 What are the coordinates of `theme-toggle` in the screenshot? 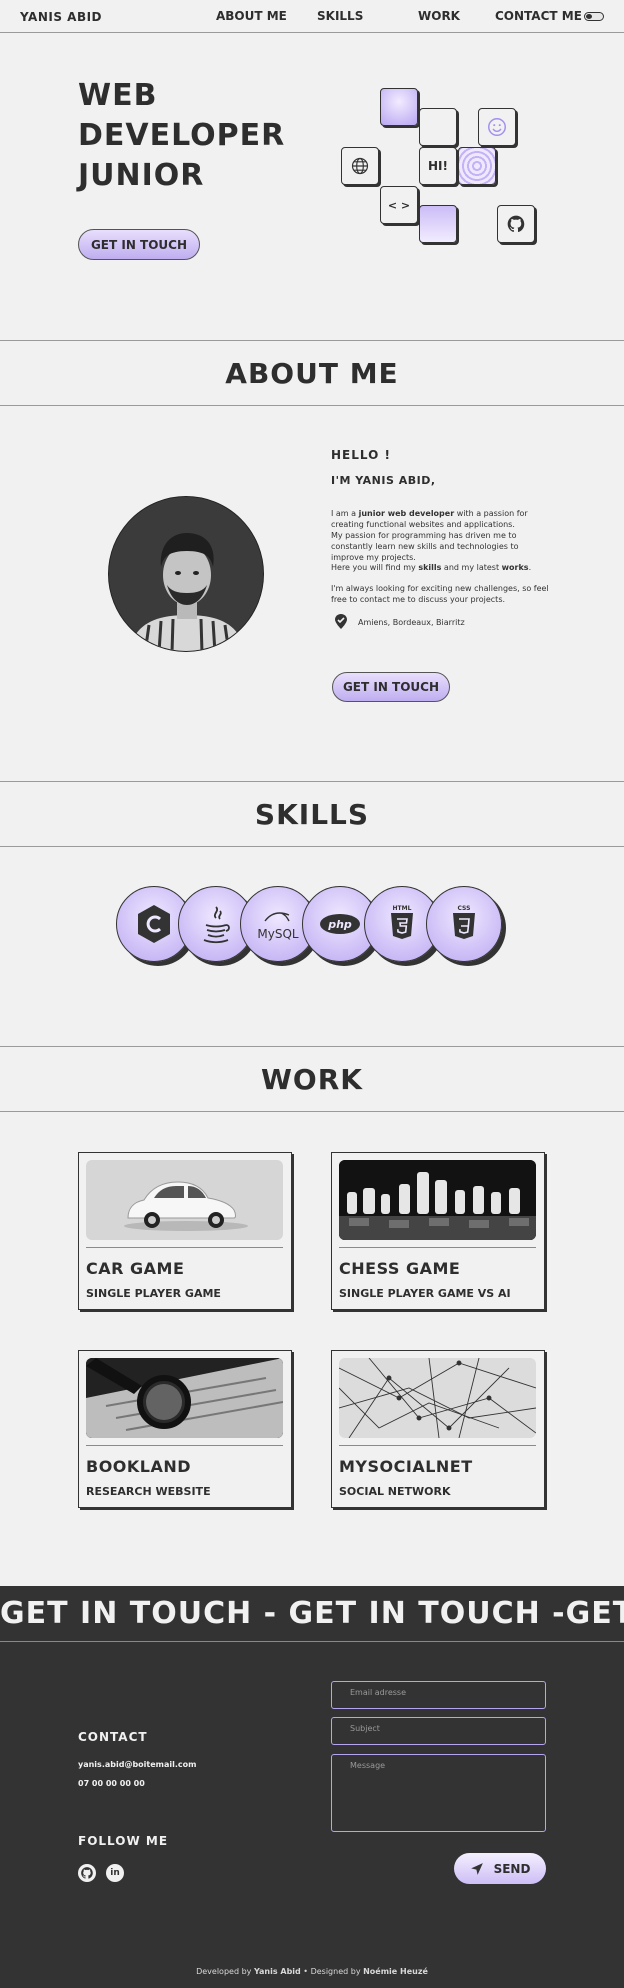 It's located at (594, 16).